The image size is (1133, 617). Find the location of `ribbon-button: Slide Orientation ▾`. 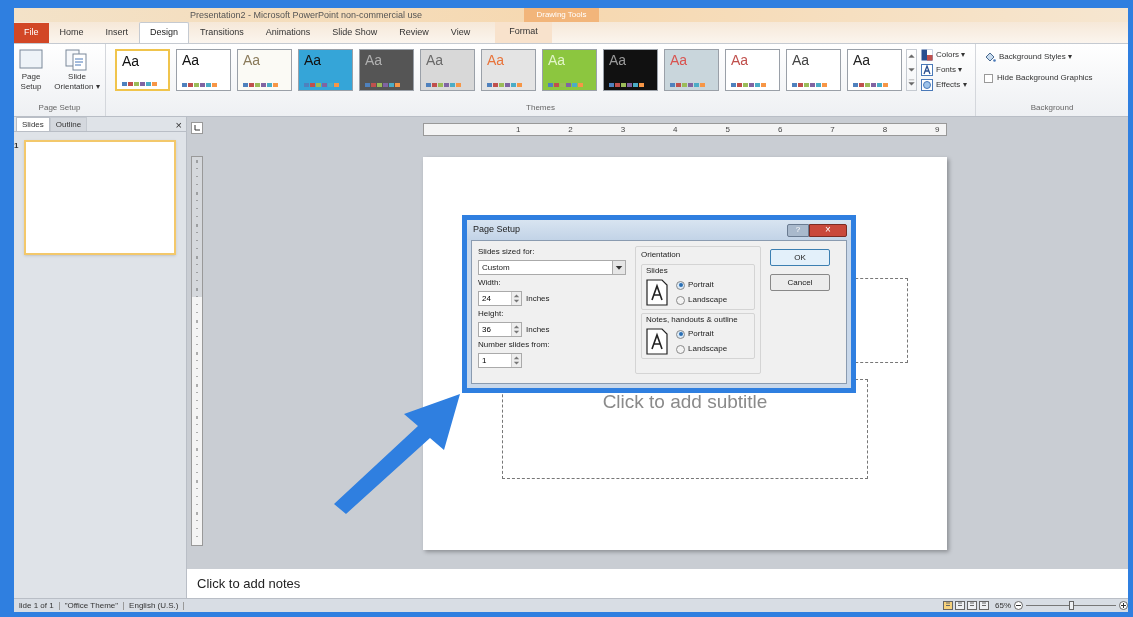

ribbon-button: Slide Orientation ▾ is located at coordinates (77, 70).